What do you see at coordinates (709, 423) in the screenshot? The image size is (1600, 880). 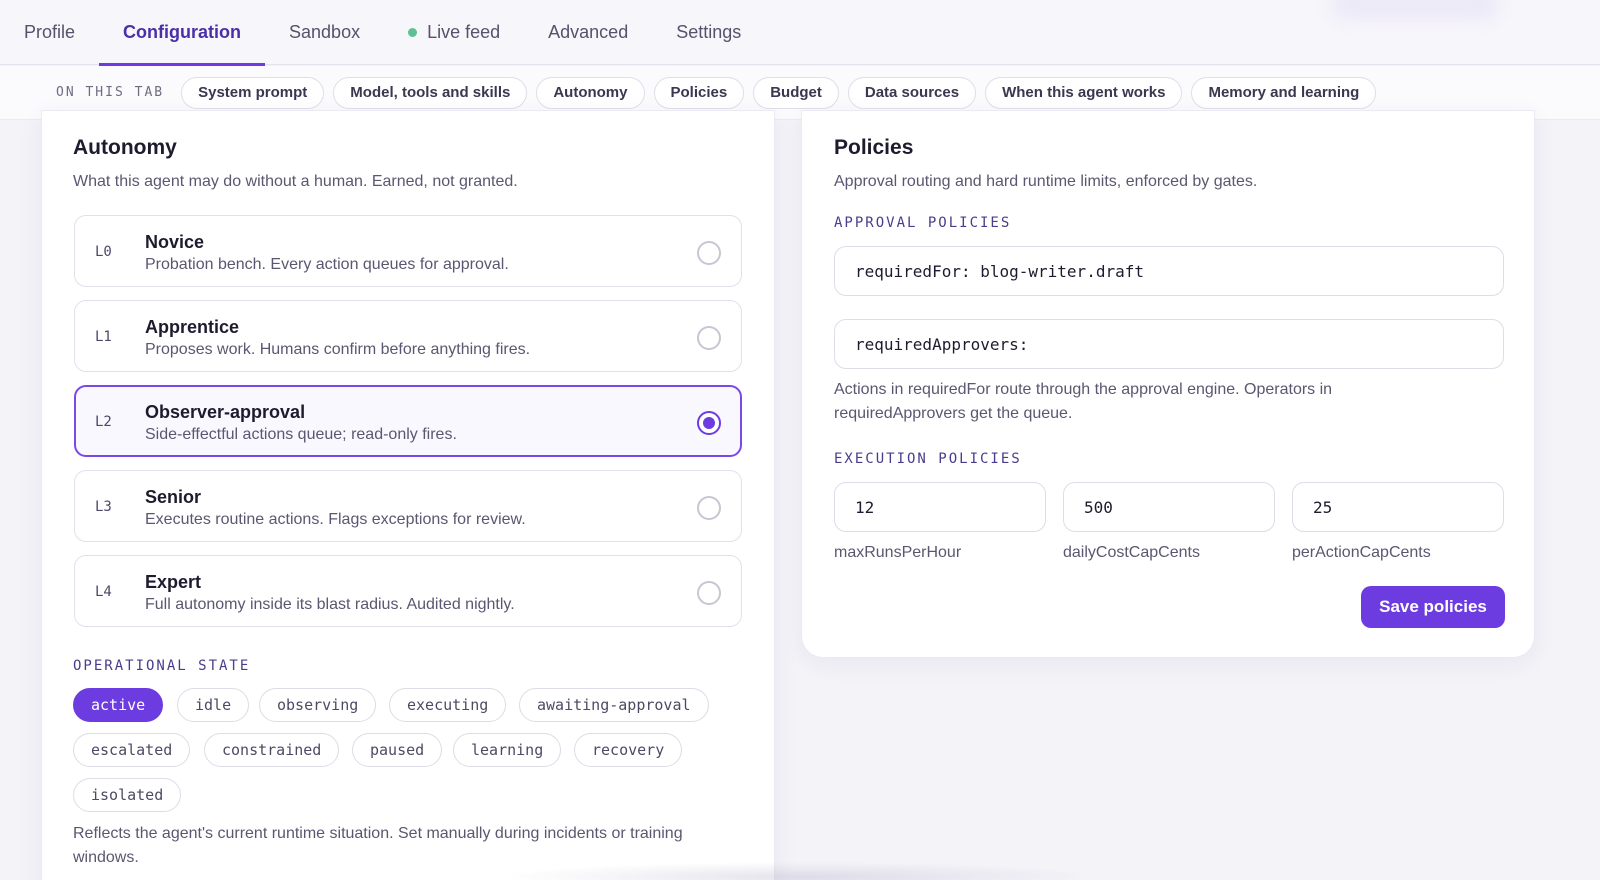 I see `radio-button-selected` at bounding box center [709, 423].